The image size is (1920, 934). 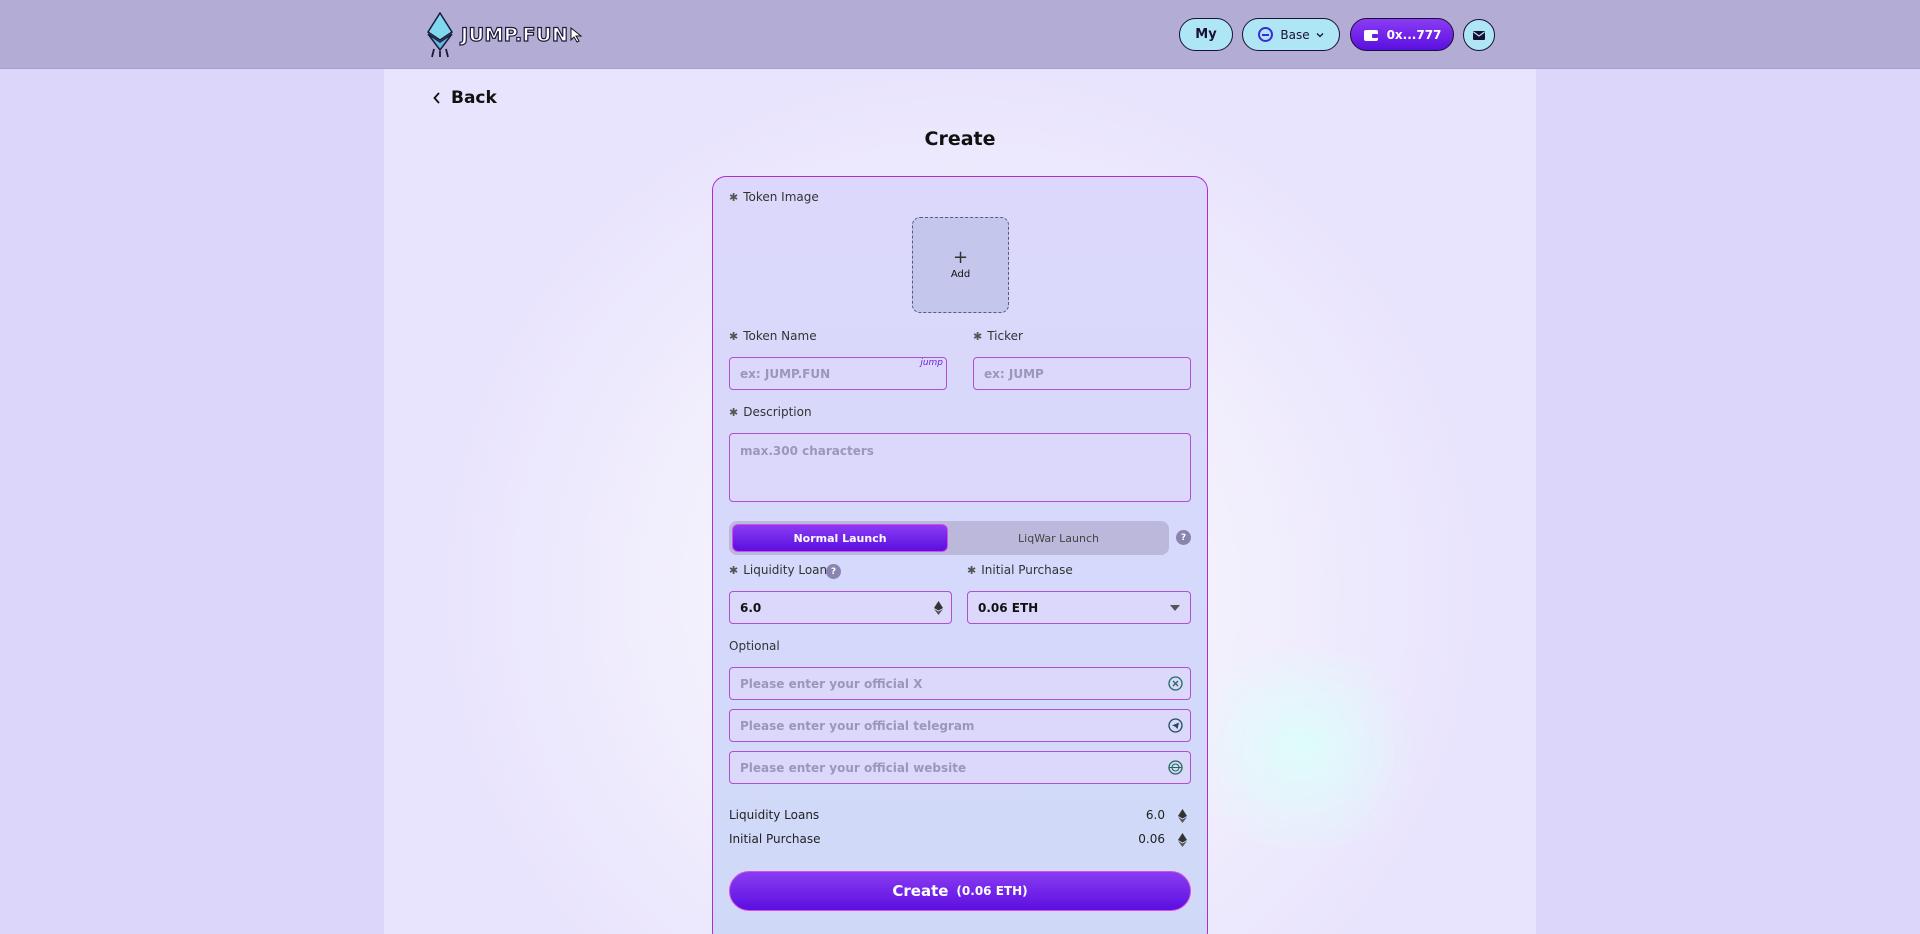 I want to click on website-input: Please enter your official website, so click(x=960, y=767).